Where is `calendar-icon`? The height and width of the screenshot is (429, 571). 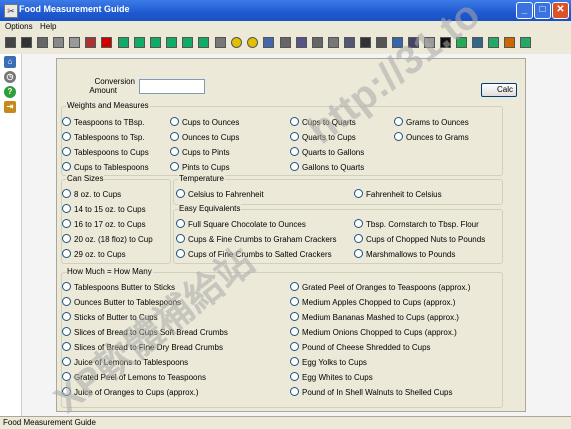
calendar-icon is located at coordinates (220, 42).